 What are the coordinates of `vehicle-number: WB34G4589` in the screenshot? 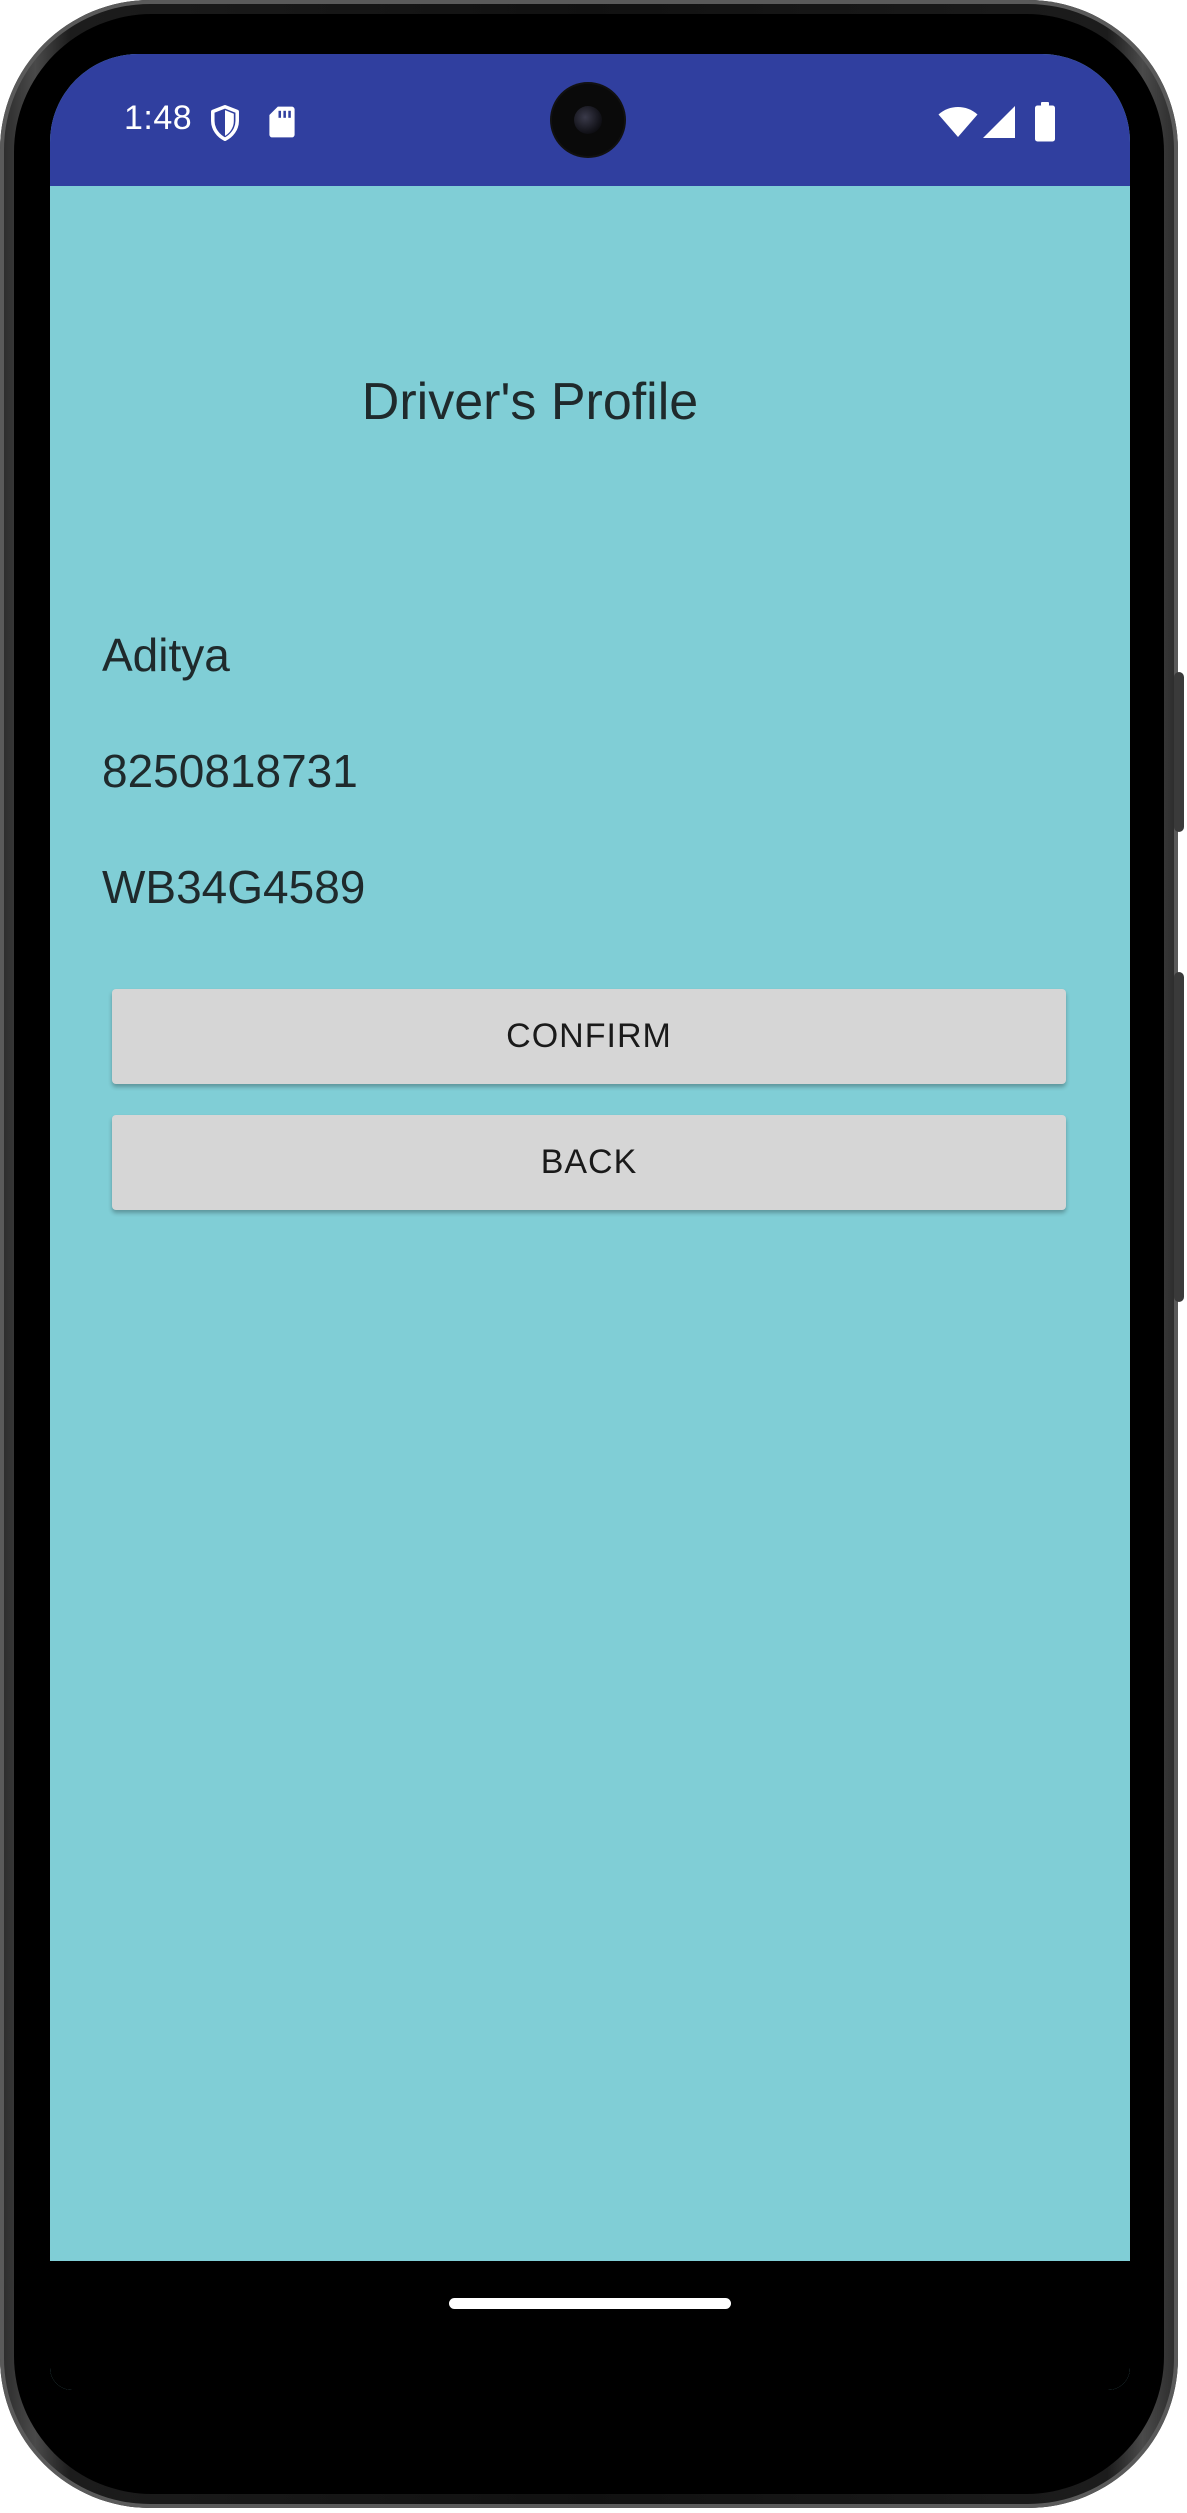 It's located at (234, 887).